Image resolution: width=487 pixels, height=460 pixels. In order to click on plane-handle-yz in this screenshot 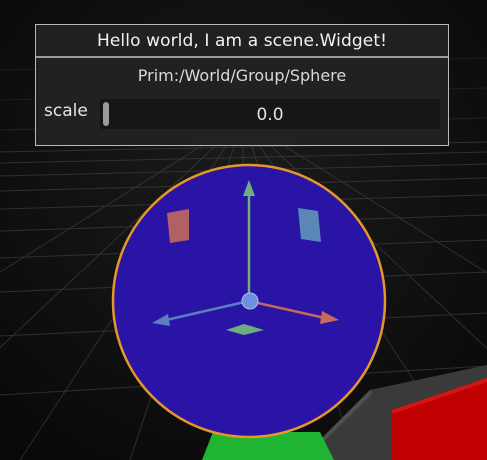, I will do `click(309, 225)`.